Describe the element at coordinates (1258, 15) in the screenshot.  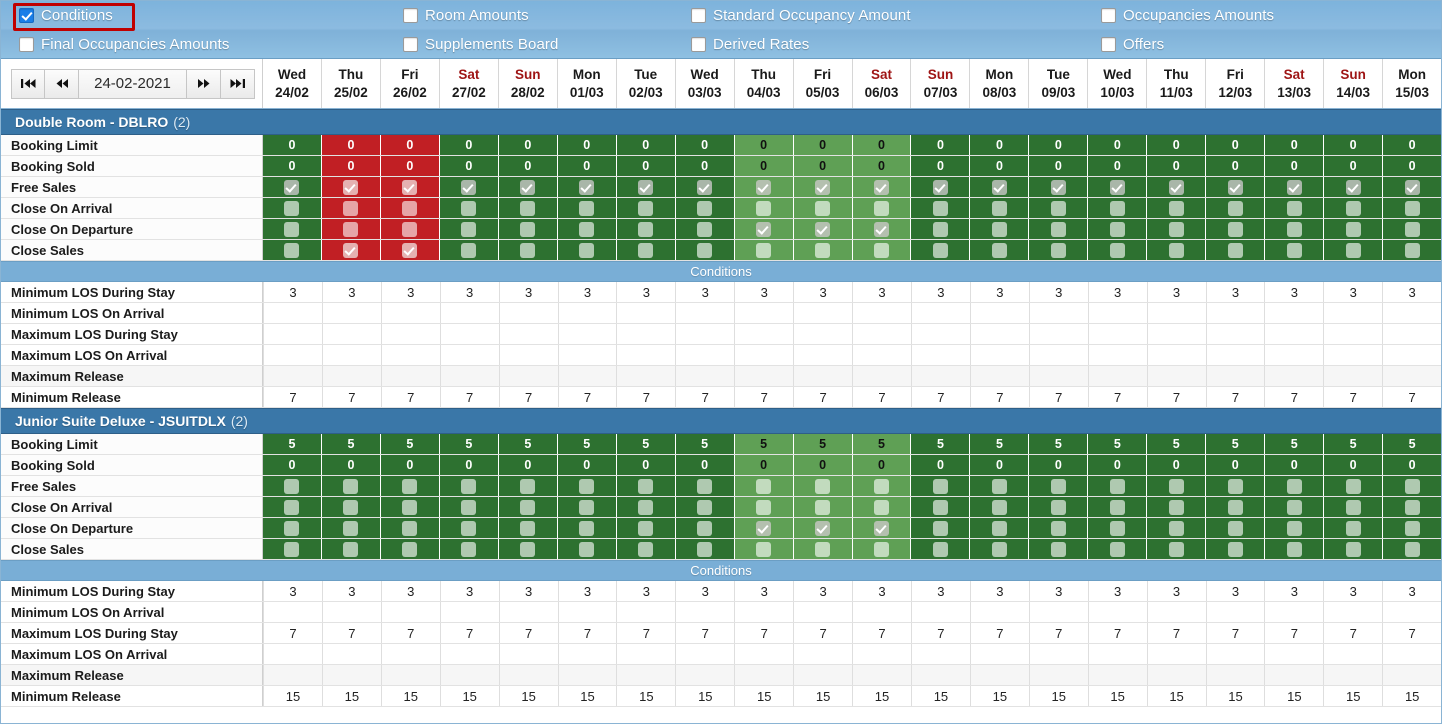
I see `filter-option-occupancies-amounts: Occupancies Amounts` at that location.